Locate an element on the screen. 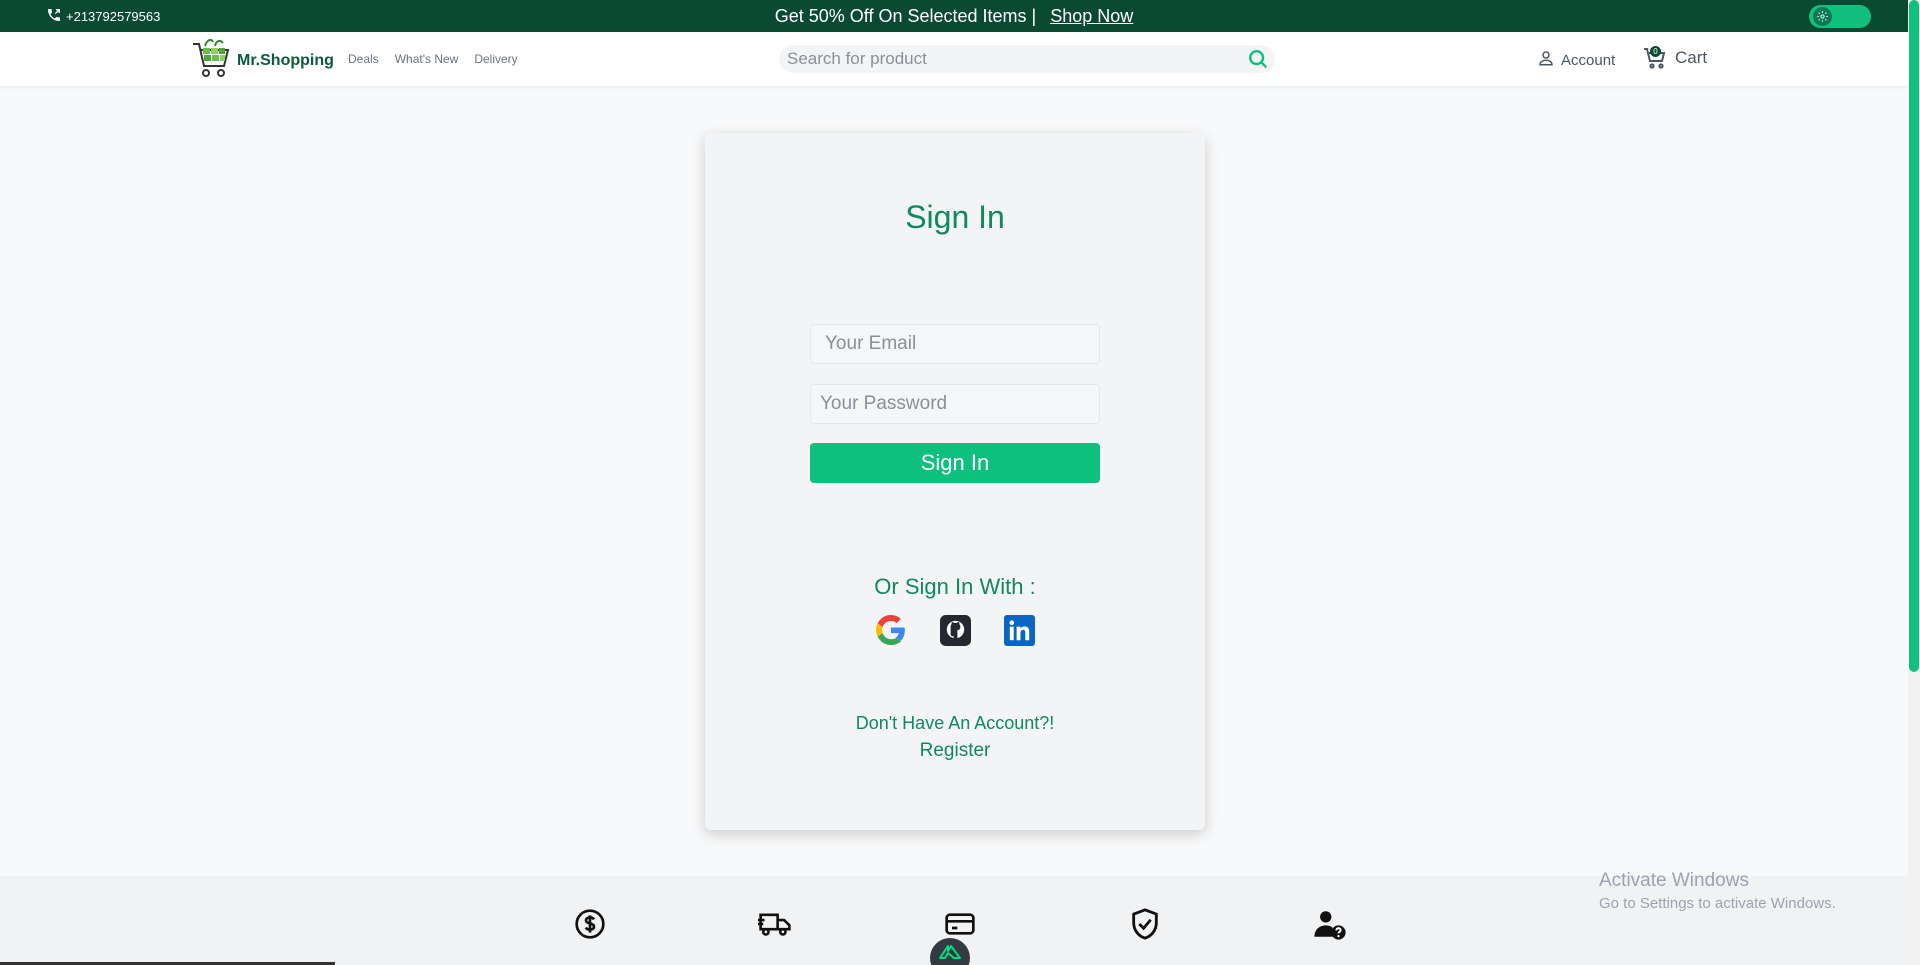  or-signin-with-label: Or Sign In With : is located at coordinates (955, 586).